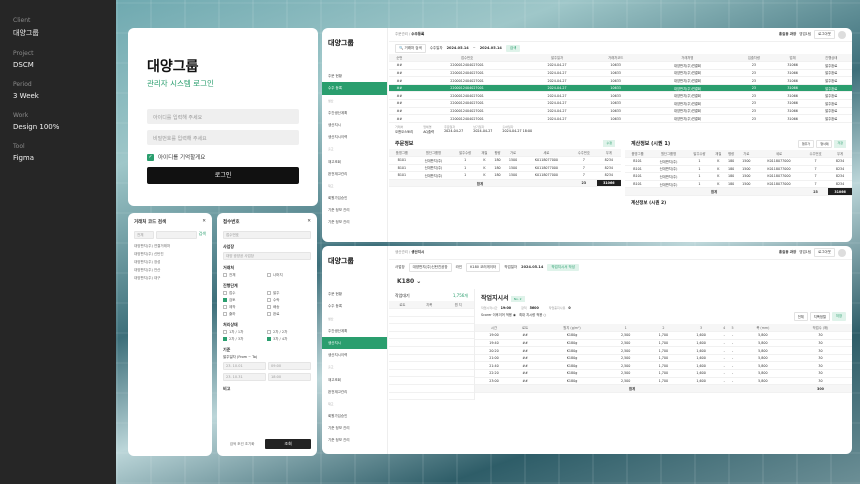  I want to click on column-header: 수주번호, so click(583, 152).